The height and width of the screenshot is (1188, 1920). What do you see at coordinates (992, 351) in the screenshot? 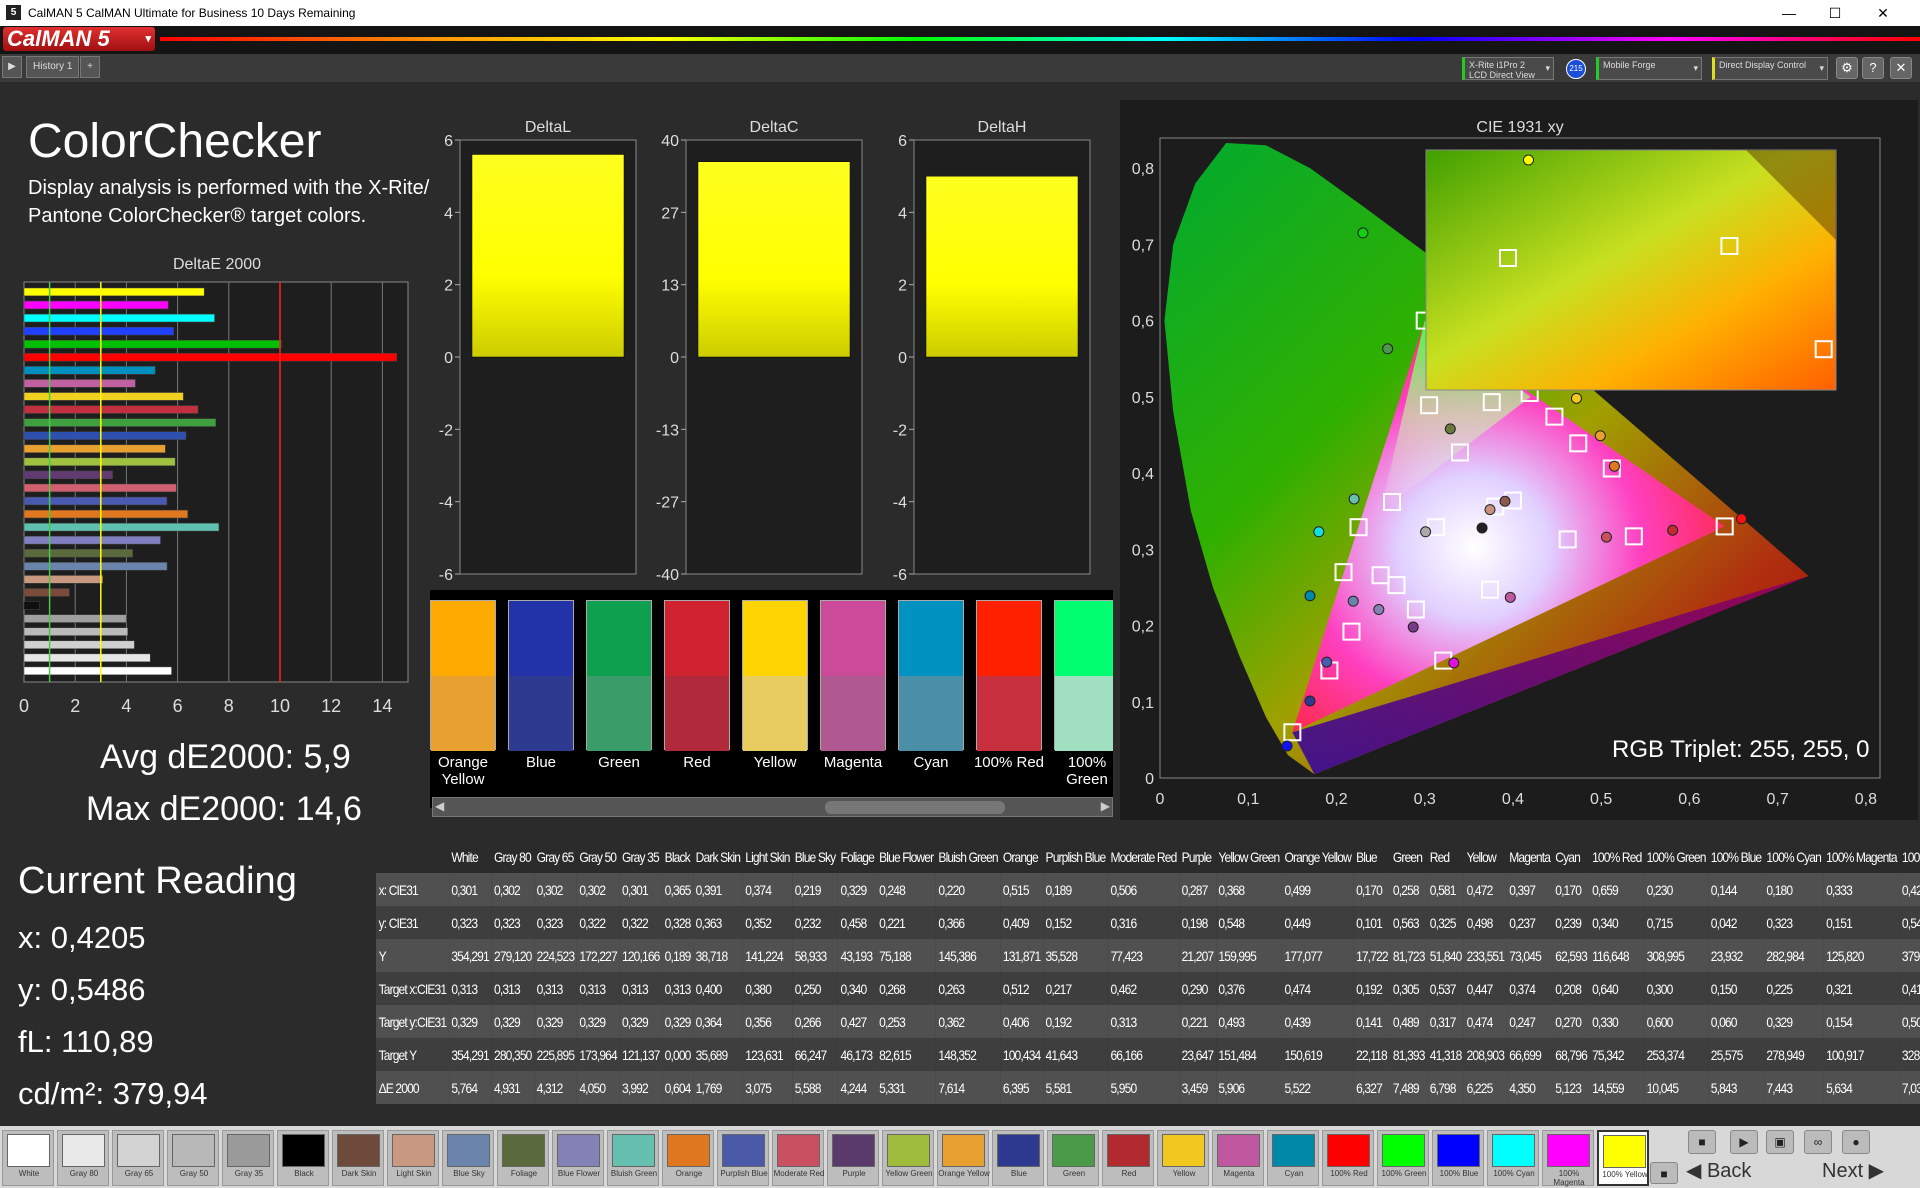
I see `delta-h-chart: DeltaH -6 -4 -2 0 2 4 6` at bounding box center [992, 351].